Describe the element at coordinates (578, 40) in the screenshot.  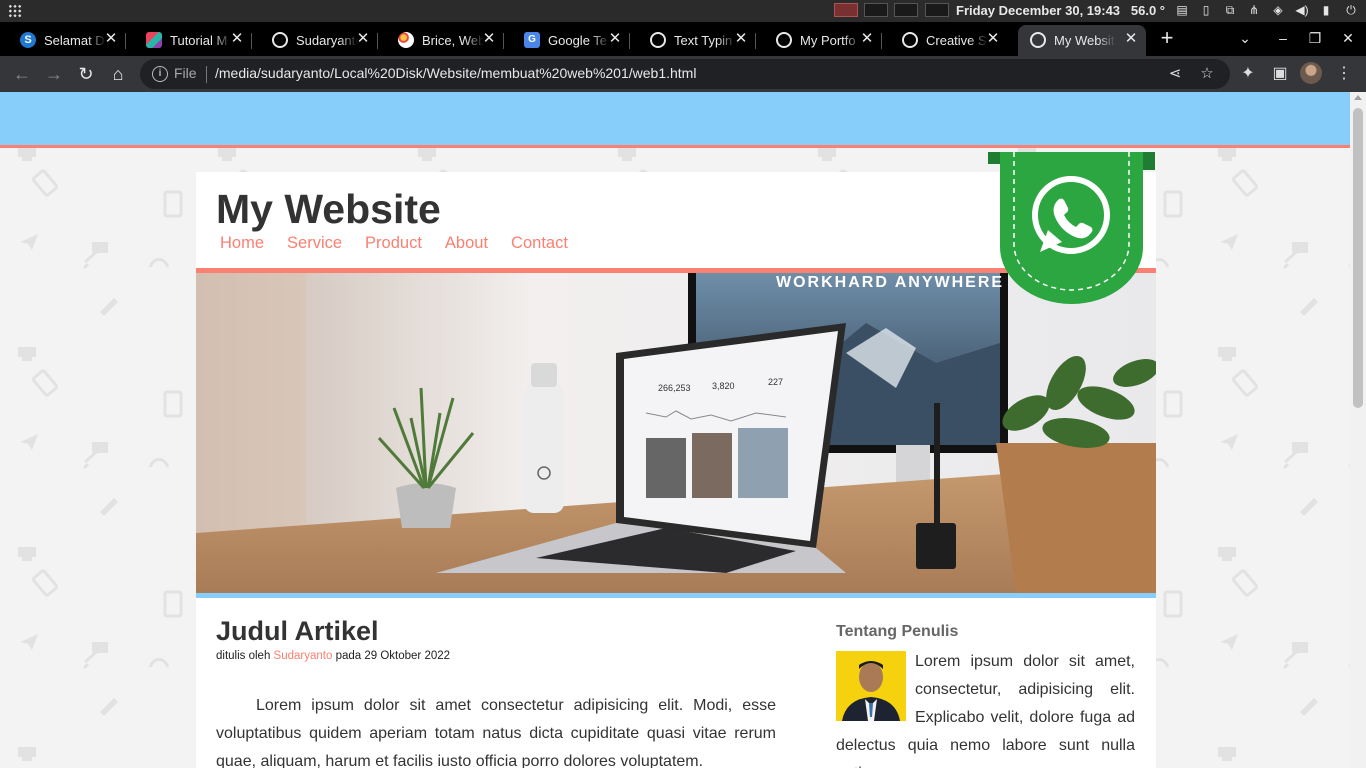
I see `tab-label: Google Te` at that location.